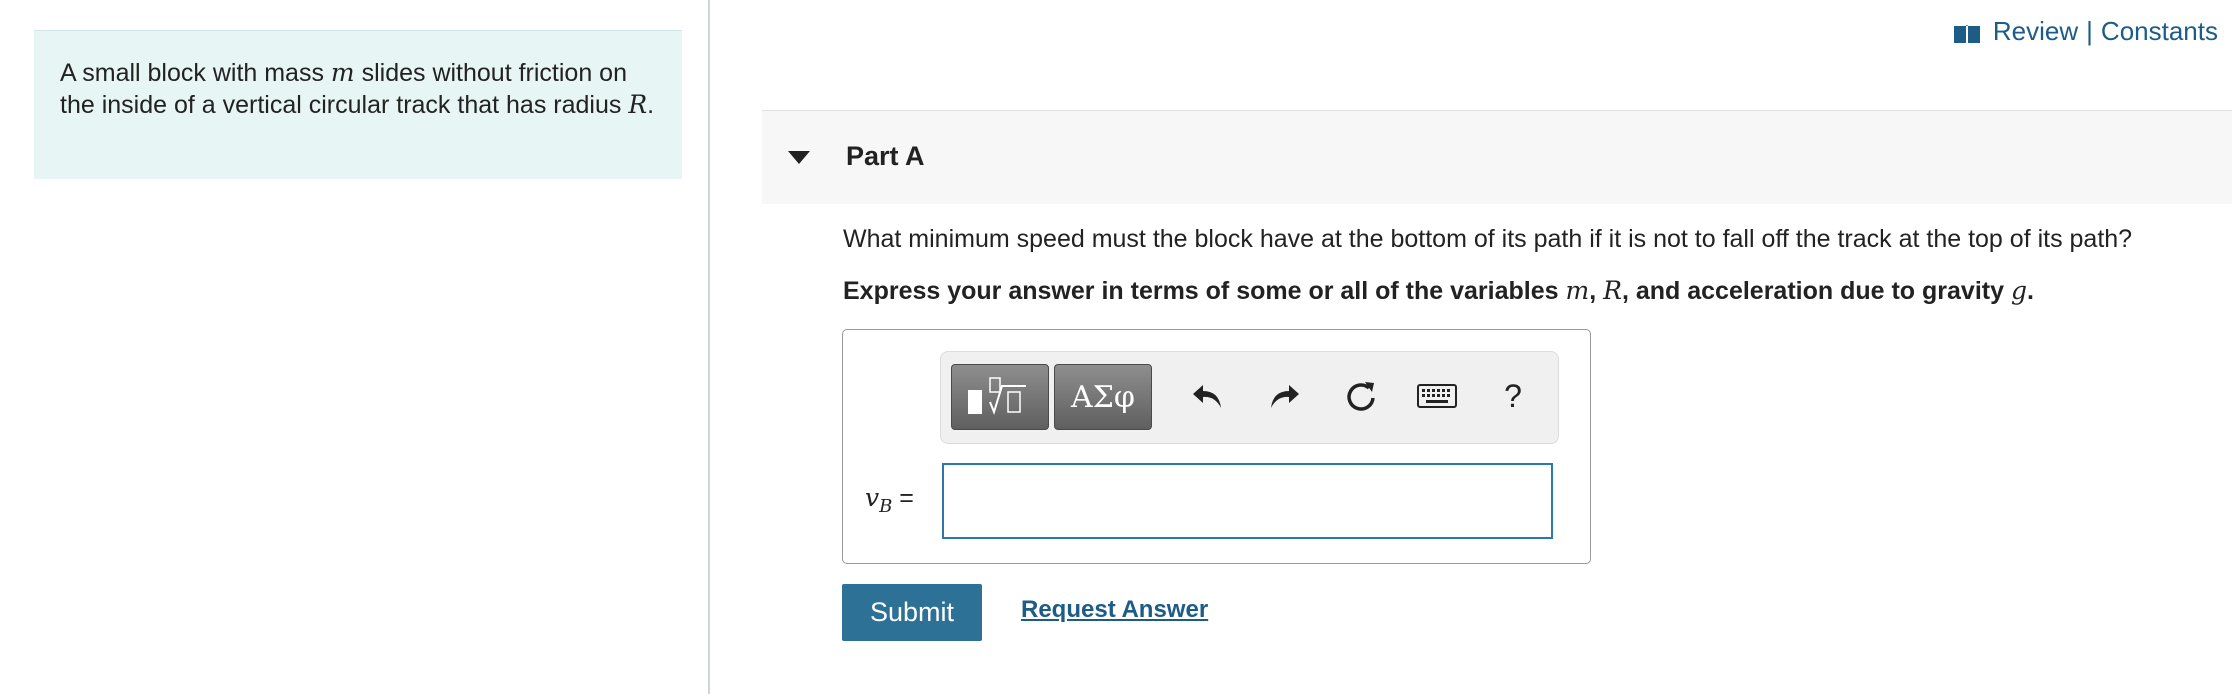  Describe the element at coordinates (709, 347) in the screenshot. I see `column-divider` at that location.